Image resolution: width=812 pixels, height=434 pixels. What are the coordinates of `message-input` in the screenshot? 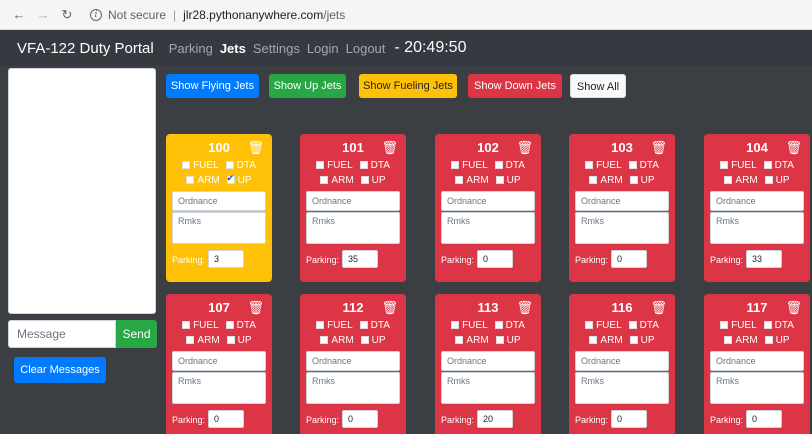 It's located at (62, 334).